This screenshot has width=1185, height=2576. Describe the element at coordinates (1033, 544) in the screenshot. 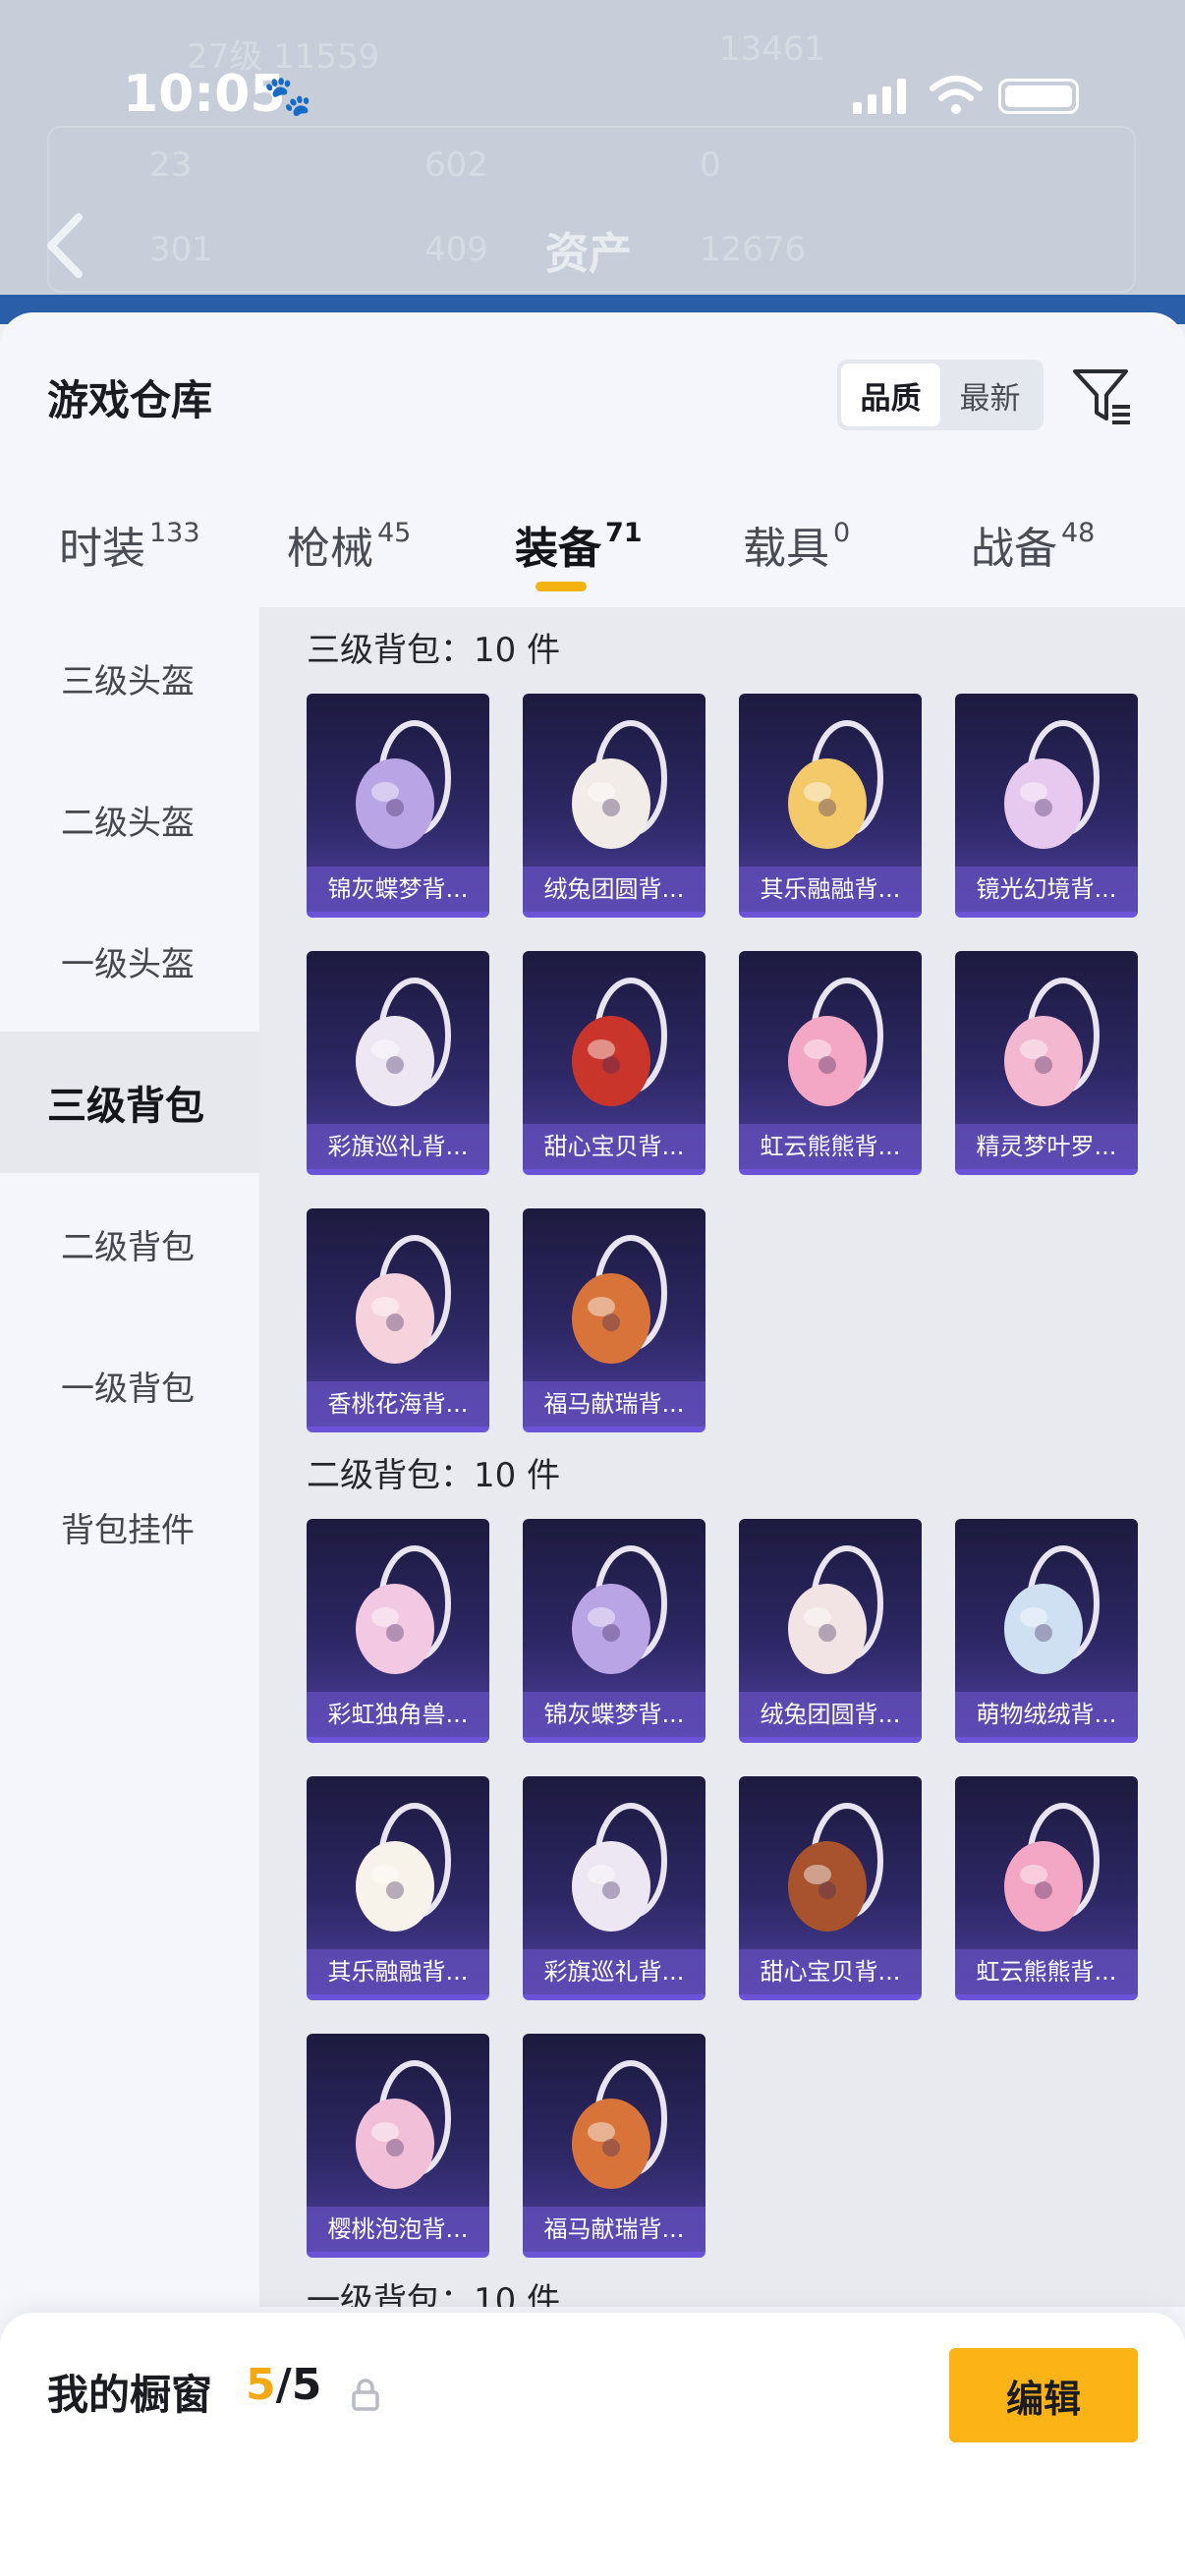

I see `tab-combat-gear: 战备 48` at that location.